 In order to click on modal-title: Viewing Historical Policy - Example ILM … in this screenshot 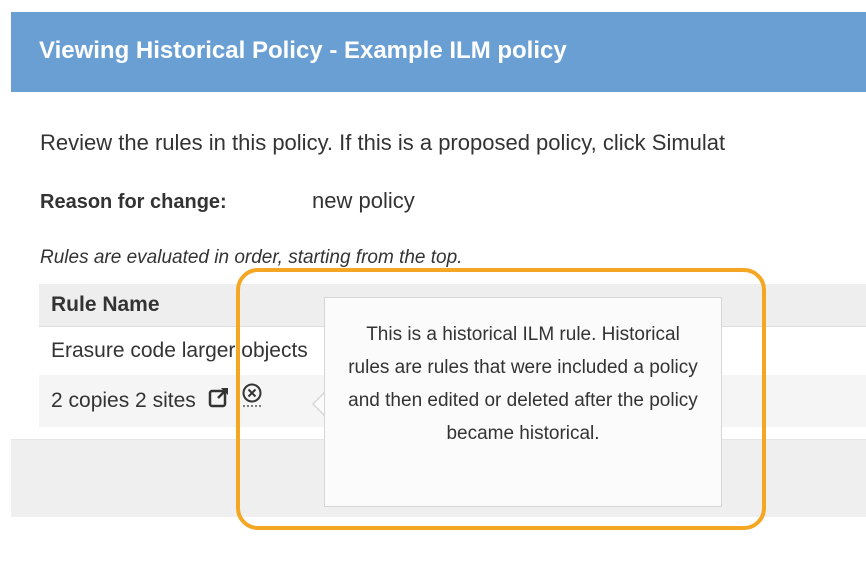, I will do `click(303, 50)`.